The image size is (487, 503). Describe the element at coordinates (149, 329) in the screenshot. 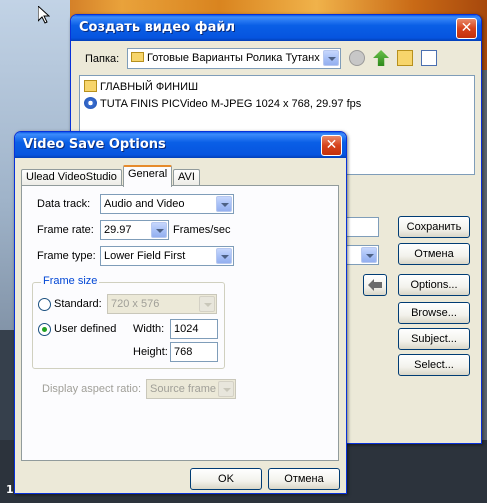

I see `width-label: Width:` at that location.